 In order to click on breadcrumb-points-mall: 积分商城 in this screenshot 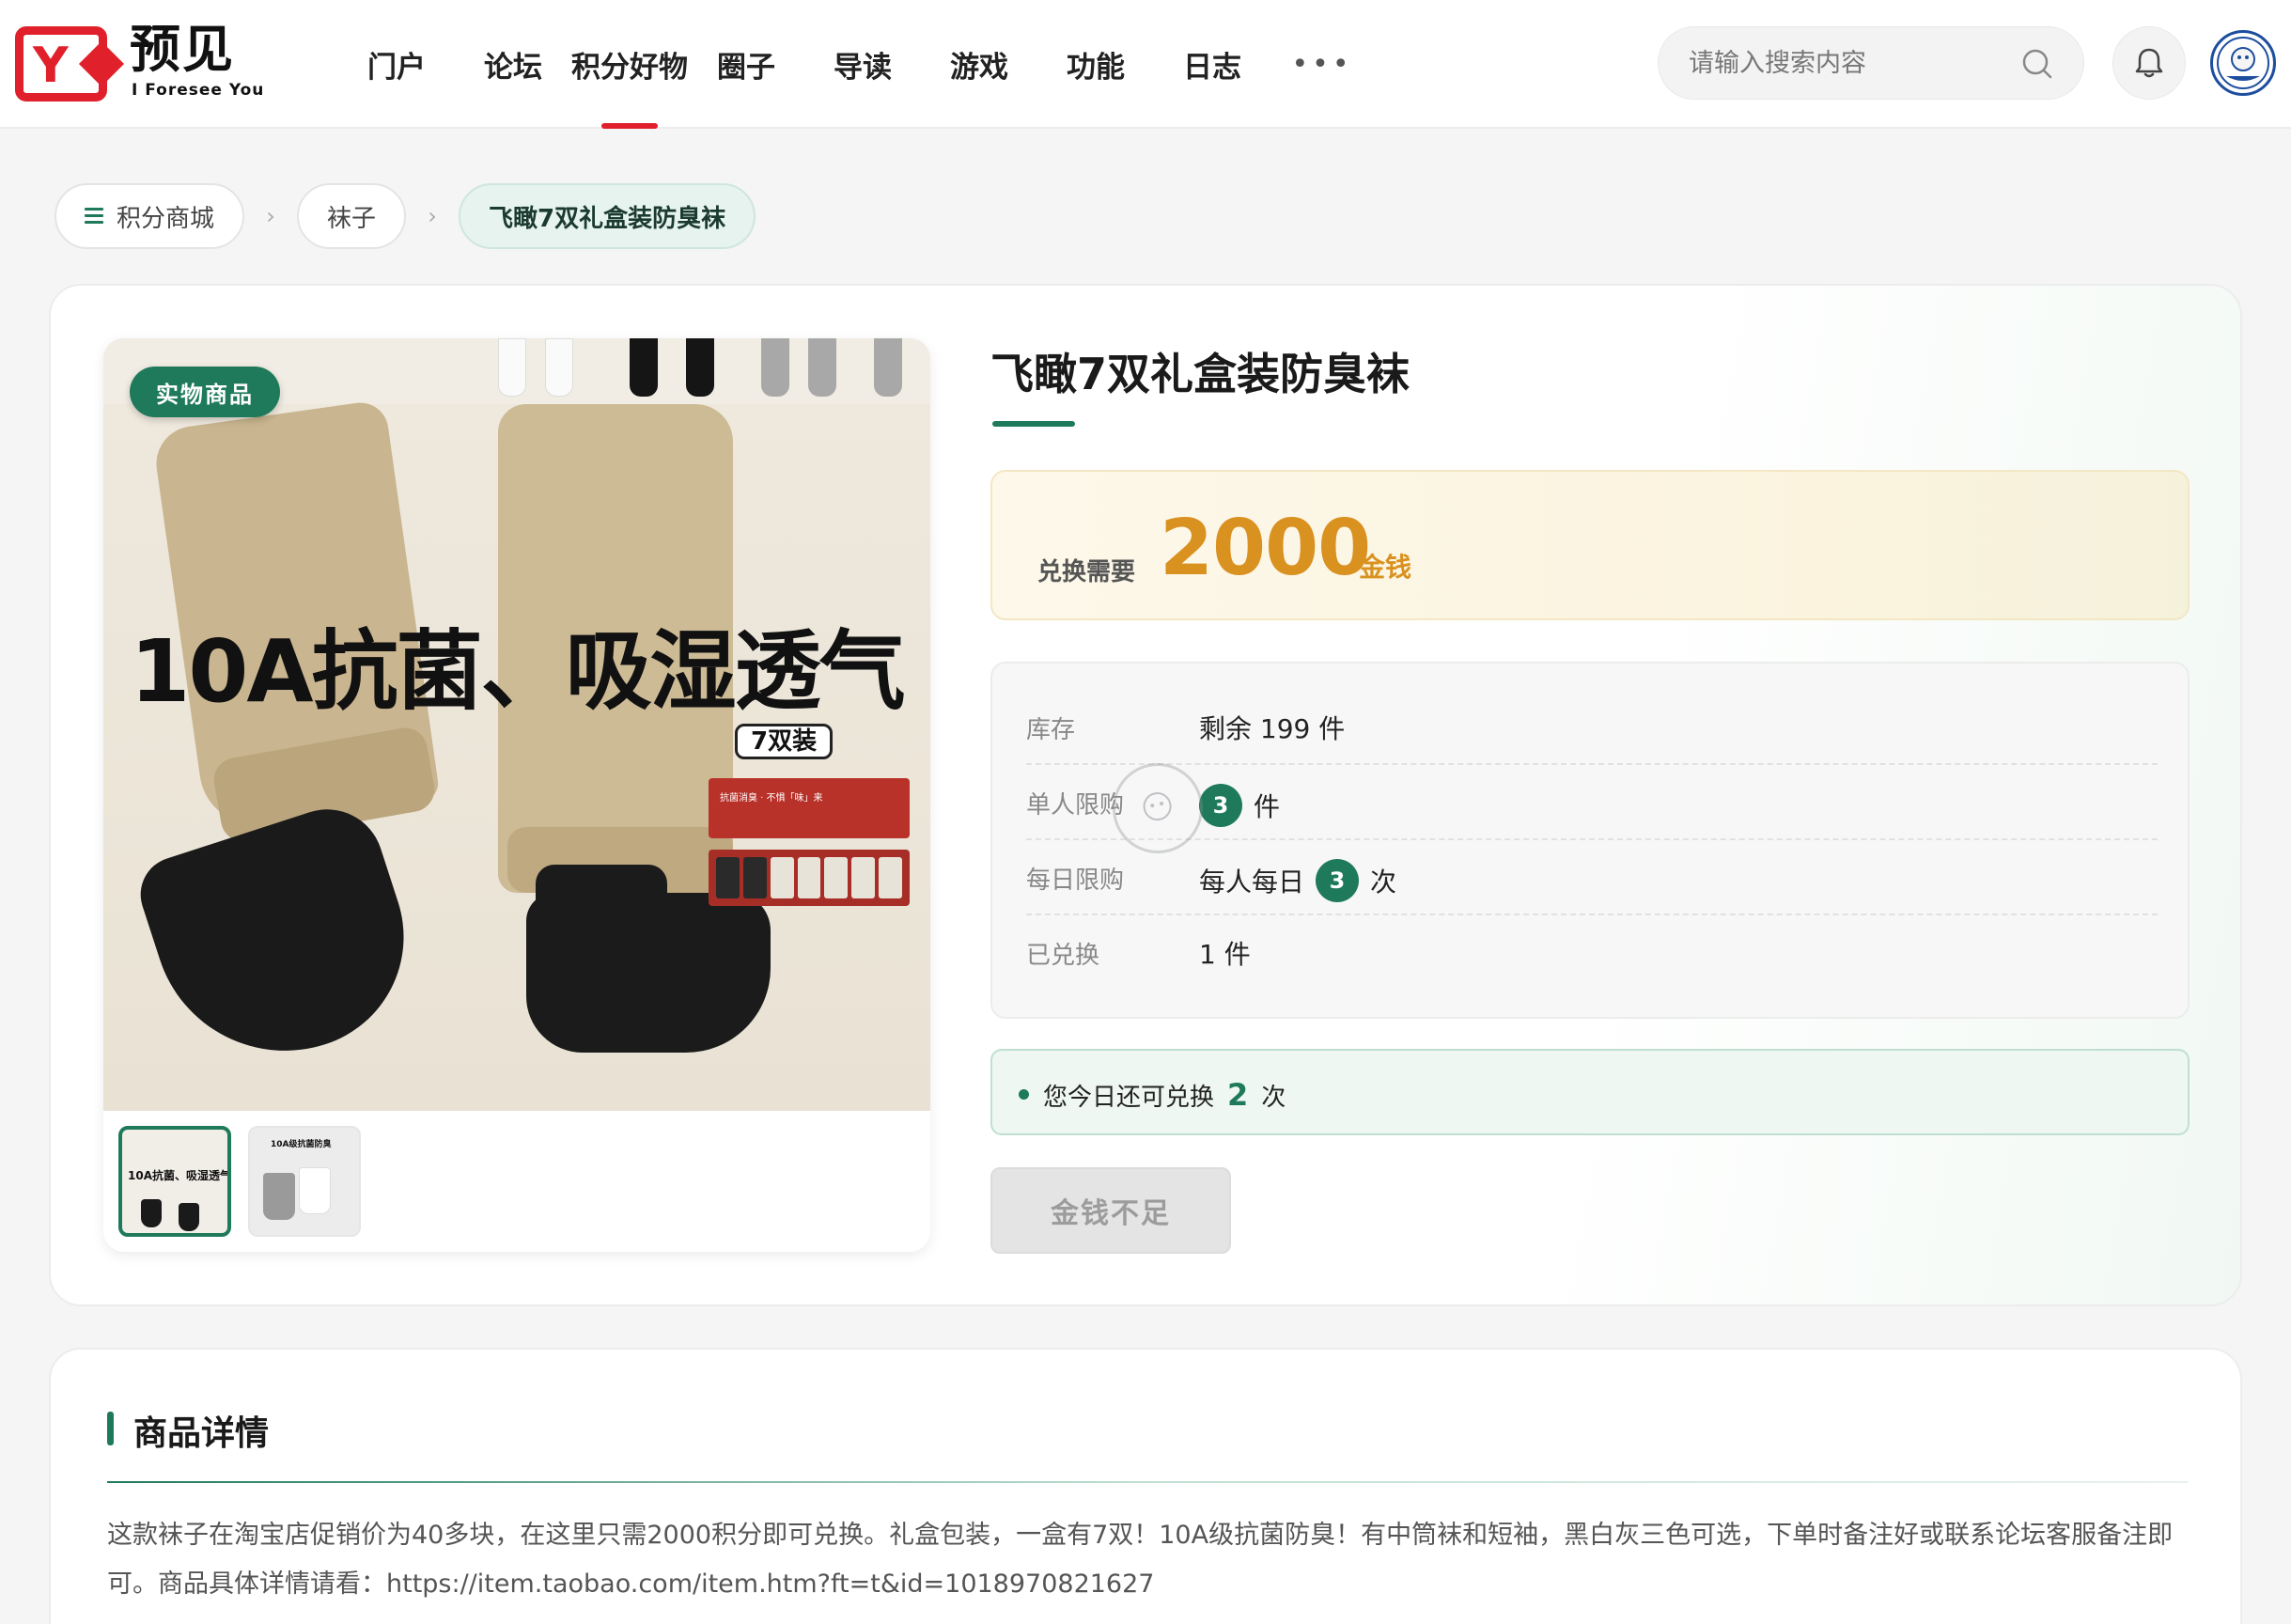, I will do `click(150, 216)`.